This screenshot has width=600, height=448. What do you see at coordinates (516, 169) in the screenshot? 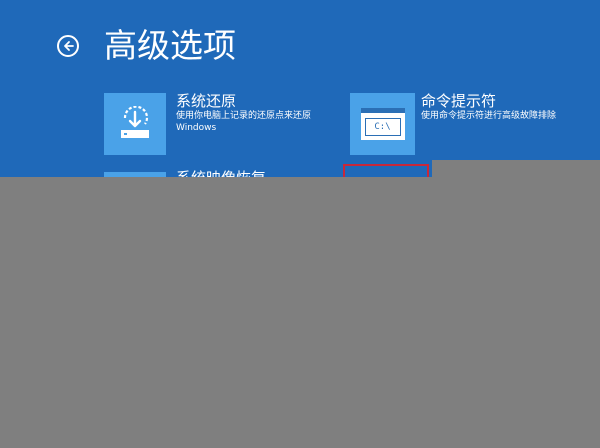
I see `overlay-notch` at bounding box center [516, 169].